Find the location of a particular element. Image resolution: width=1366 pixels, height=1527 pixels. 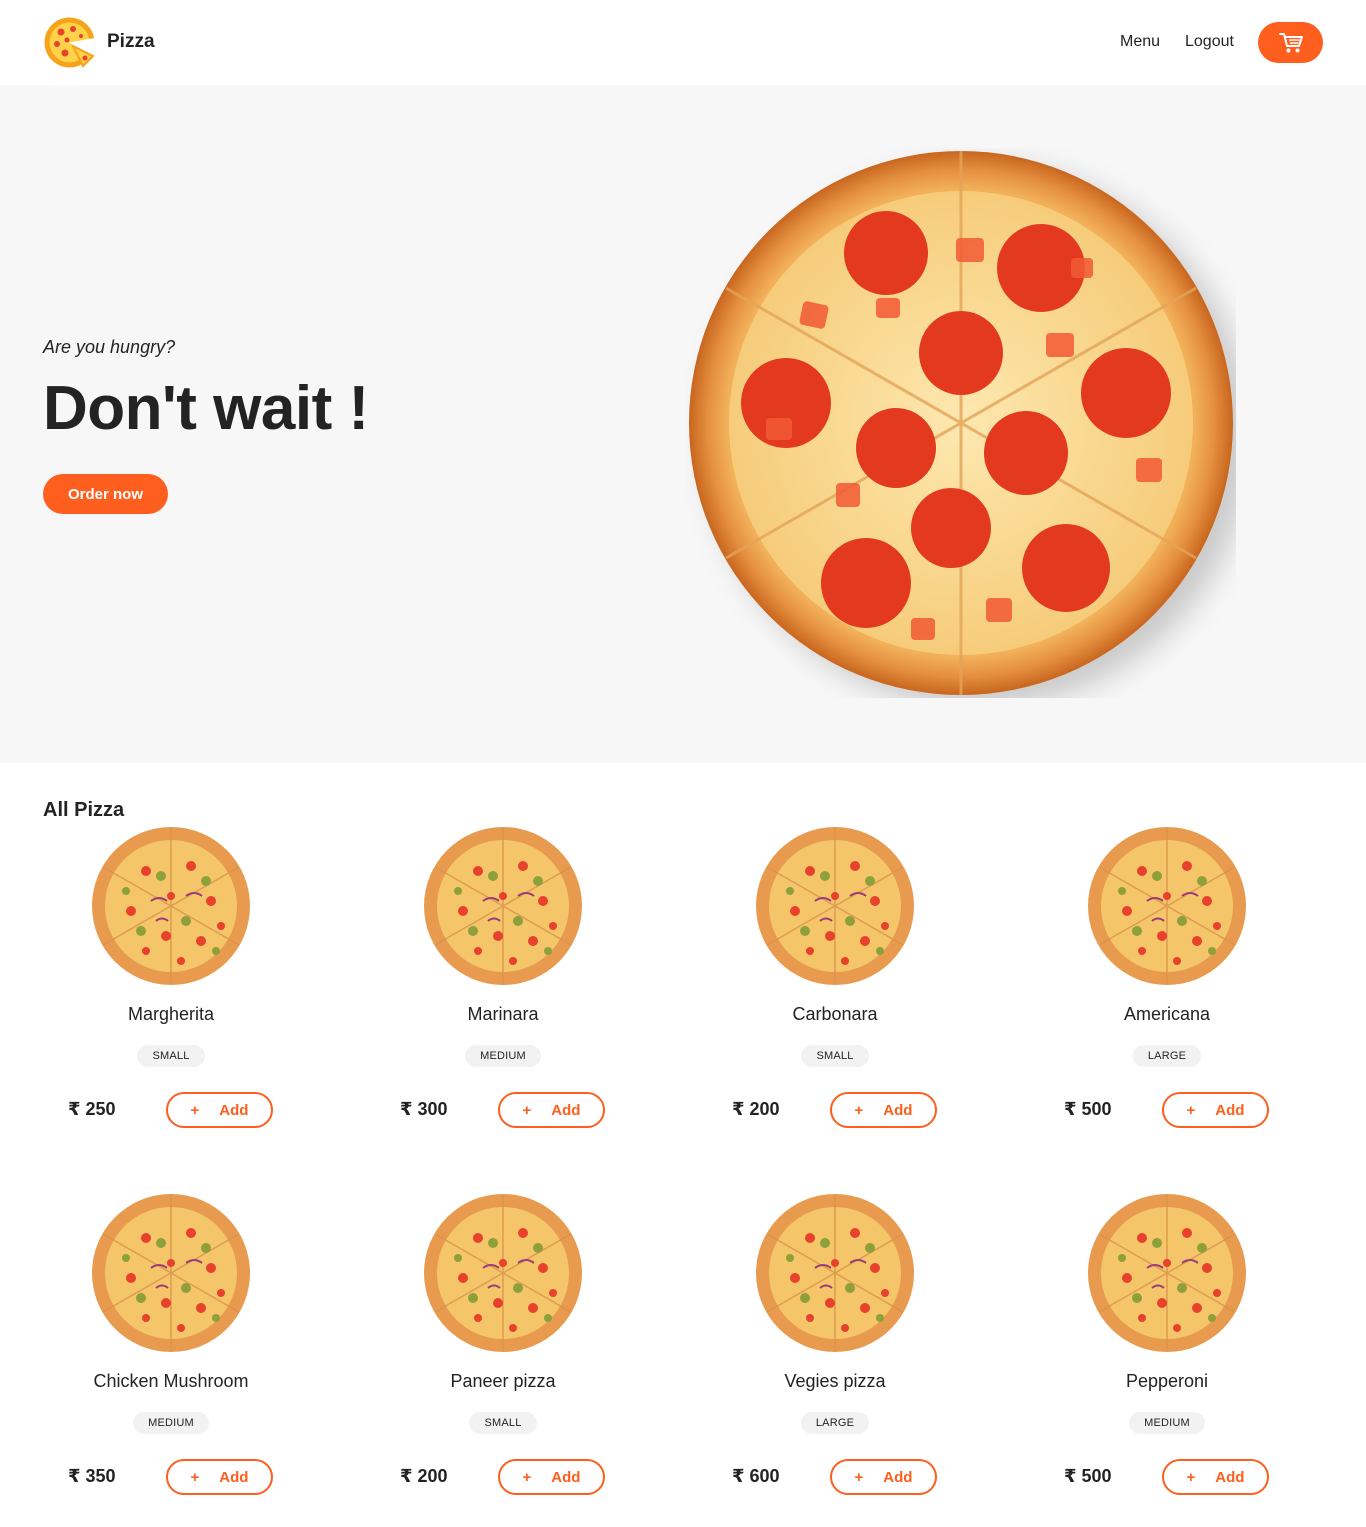

pizza-price: ₹ 300 is located at coordinates (424, 1109).